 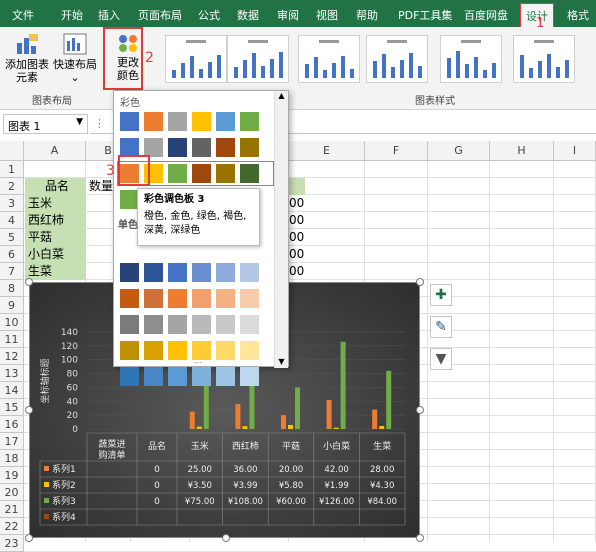 What do you see at coordinates (367, 15) in the screenshot?
I see `menu-tab-8: 帮助` at bounding box center [367, 15].